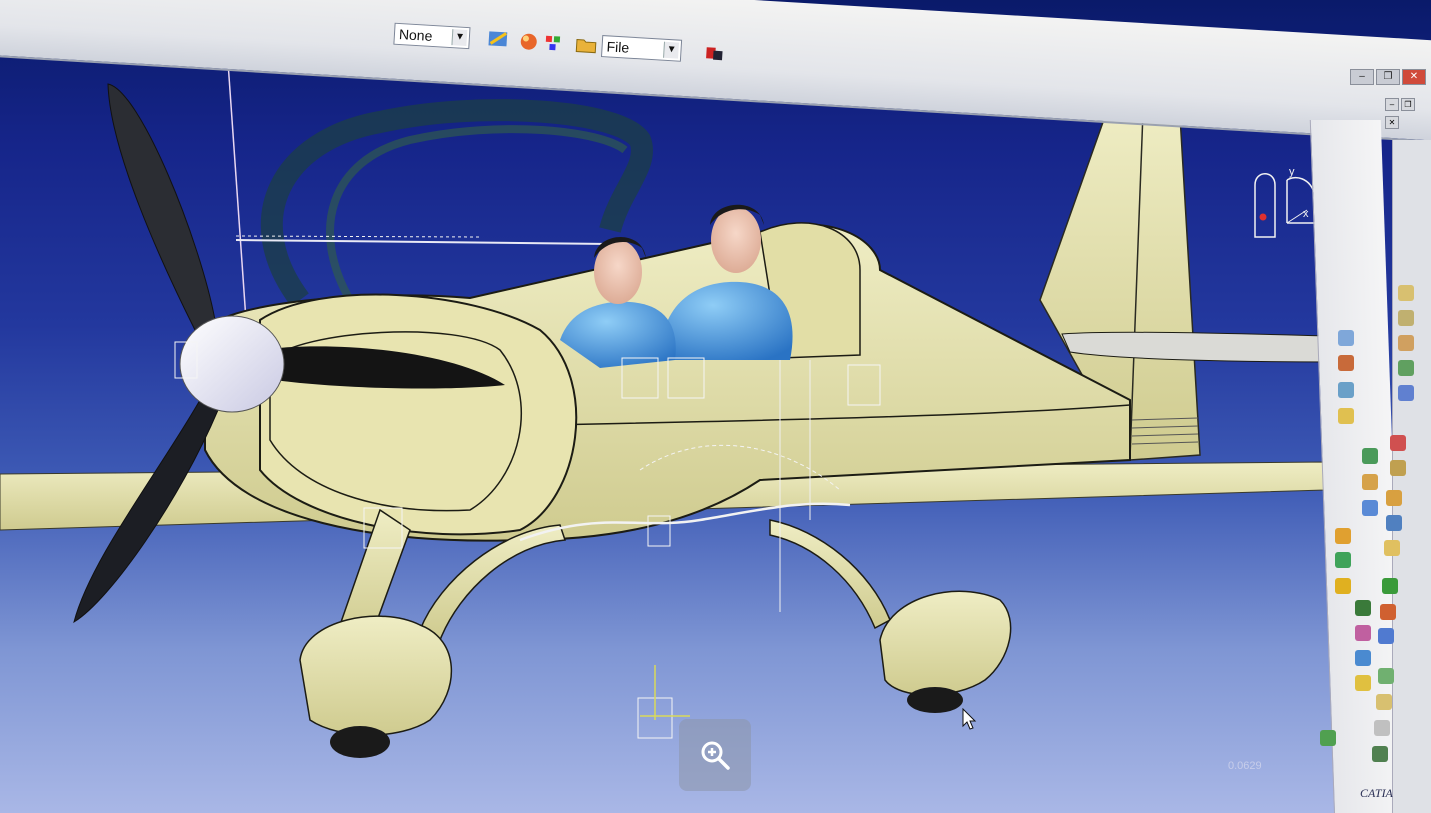  What do you see at coordinates (1394, 523) in the screenshot?
I see `slot-icon` at bounding box center [1394, 523].